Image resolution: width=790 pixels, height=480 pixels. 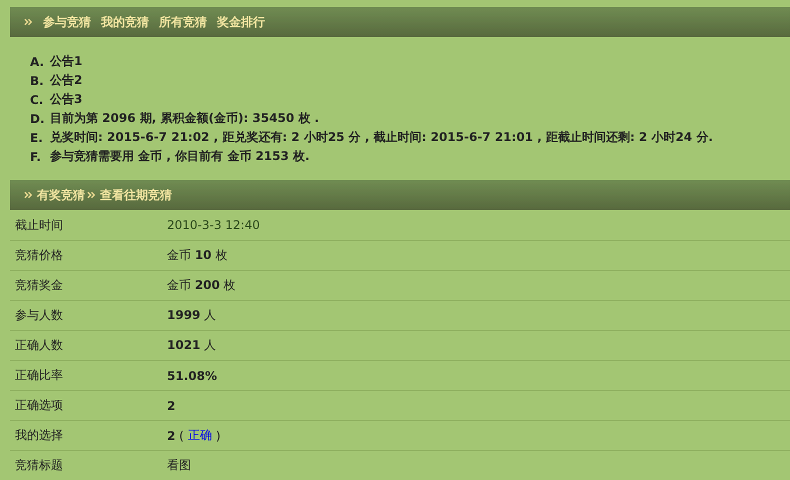 What do you see at coordinates (197, 255) in the screenshot?
I see `field-value: 金币 10 枚` at bounding box center [197, 255].